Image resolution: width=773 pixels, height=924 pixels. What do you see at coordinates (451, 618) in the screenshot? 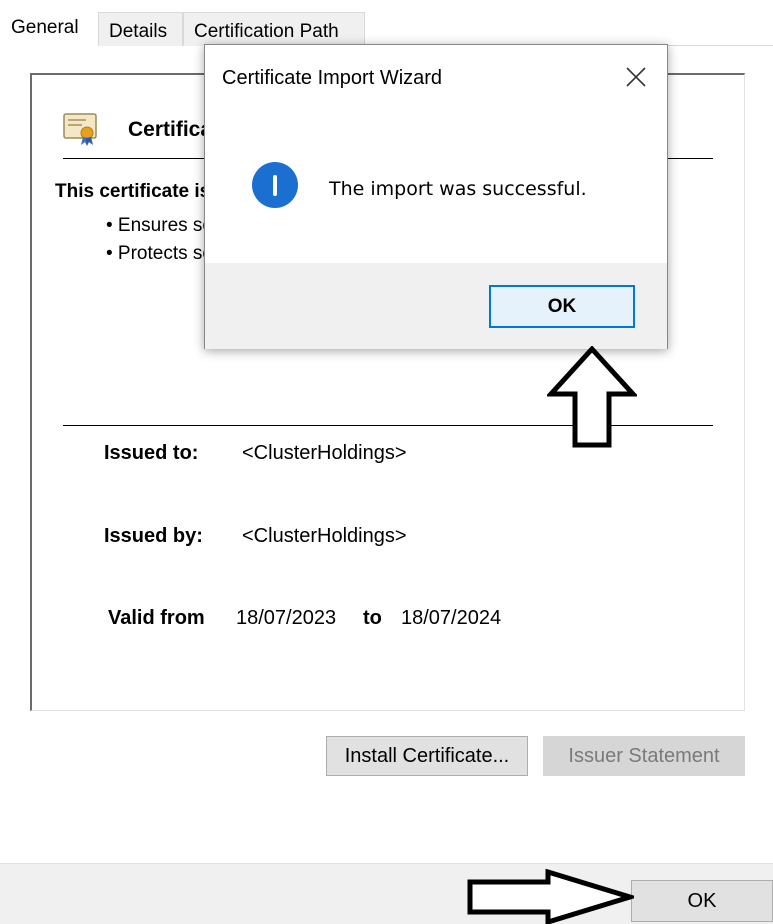
I see `valid-to-value: 18/07/2024` at bounding box center [451, 618].